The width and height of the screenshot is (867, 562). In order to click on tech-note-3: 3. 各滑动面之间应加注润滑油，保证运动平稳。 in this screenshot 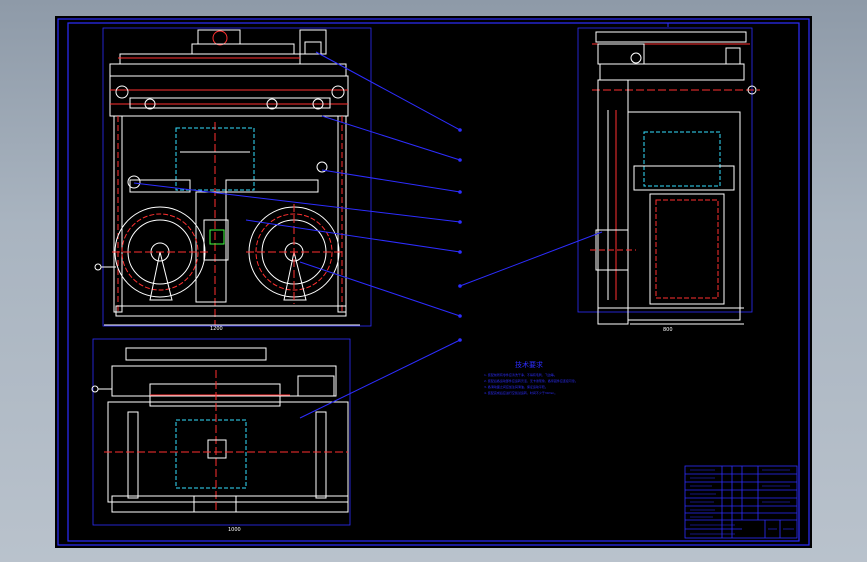, I will do `click(516, 386)`.